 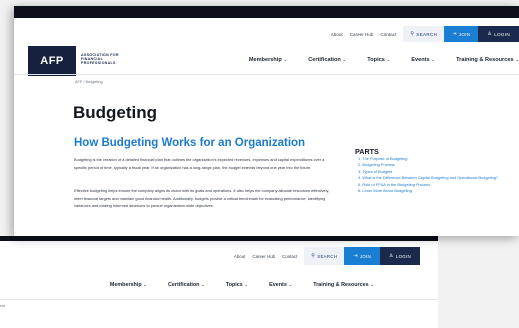 What do you see at coordinates (438, 191) in the screenshot?
I see `parts-link-learn-more: 6. Learn More About Budgeting` at bounding box center [438, 191].